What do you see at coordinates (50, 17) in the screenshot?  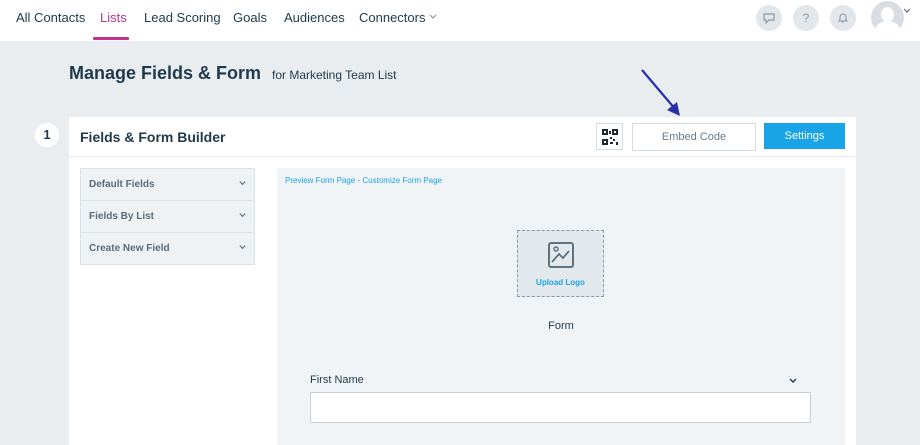 I see `nav-all-contacts: All Contacts` at bounding box center [50, 17].